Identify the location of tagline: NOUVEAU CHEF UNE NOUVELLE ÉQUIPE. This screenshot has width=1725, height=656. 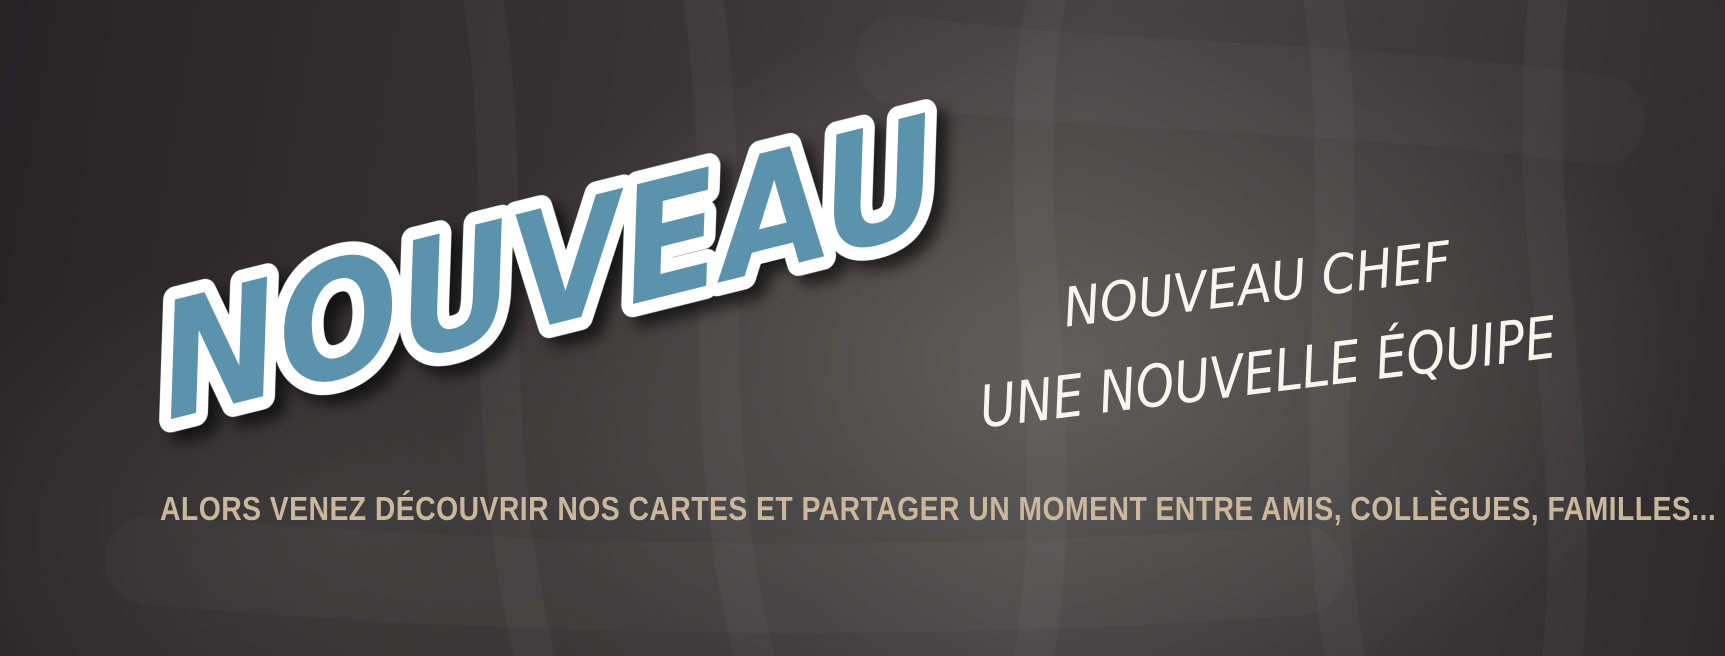
(1268, 335).